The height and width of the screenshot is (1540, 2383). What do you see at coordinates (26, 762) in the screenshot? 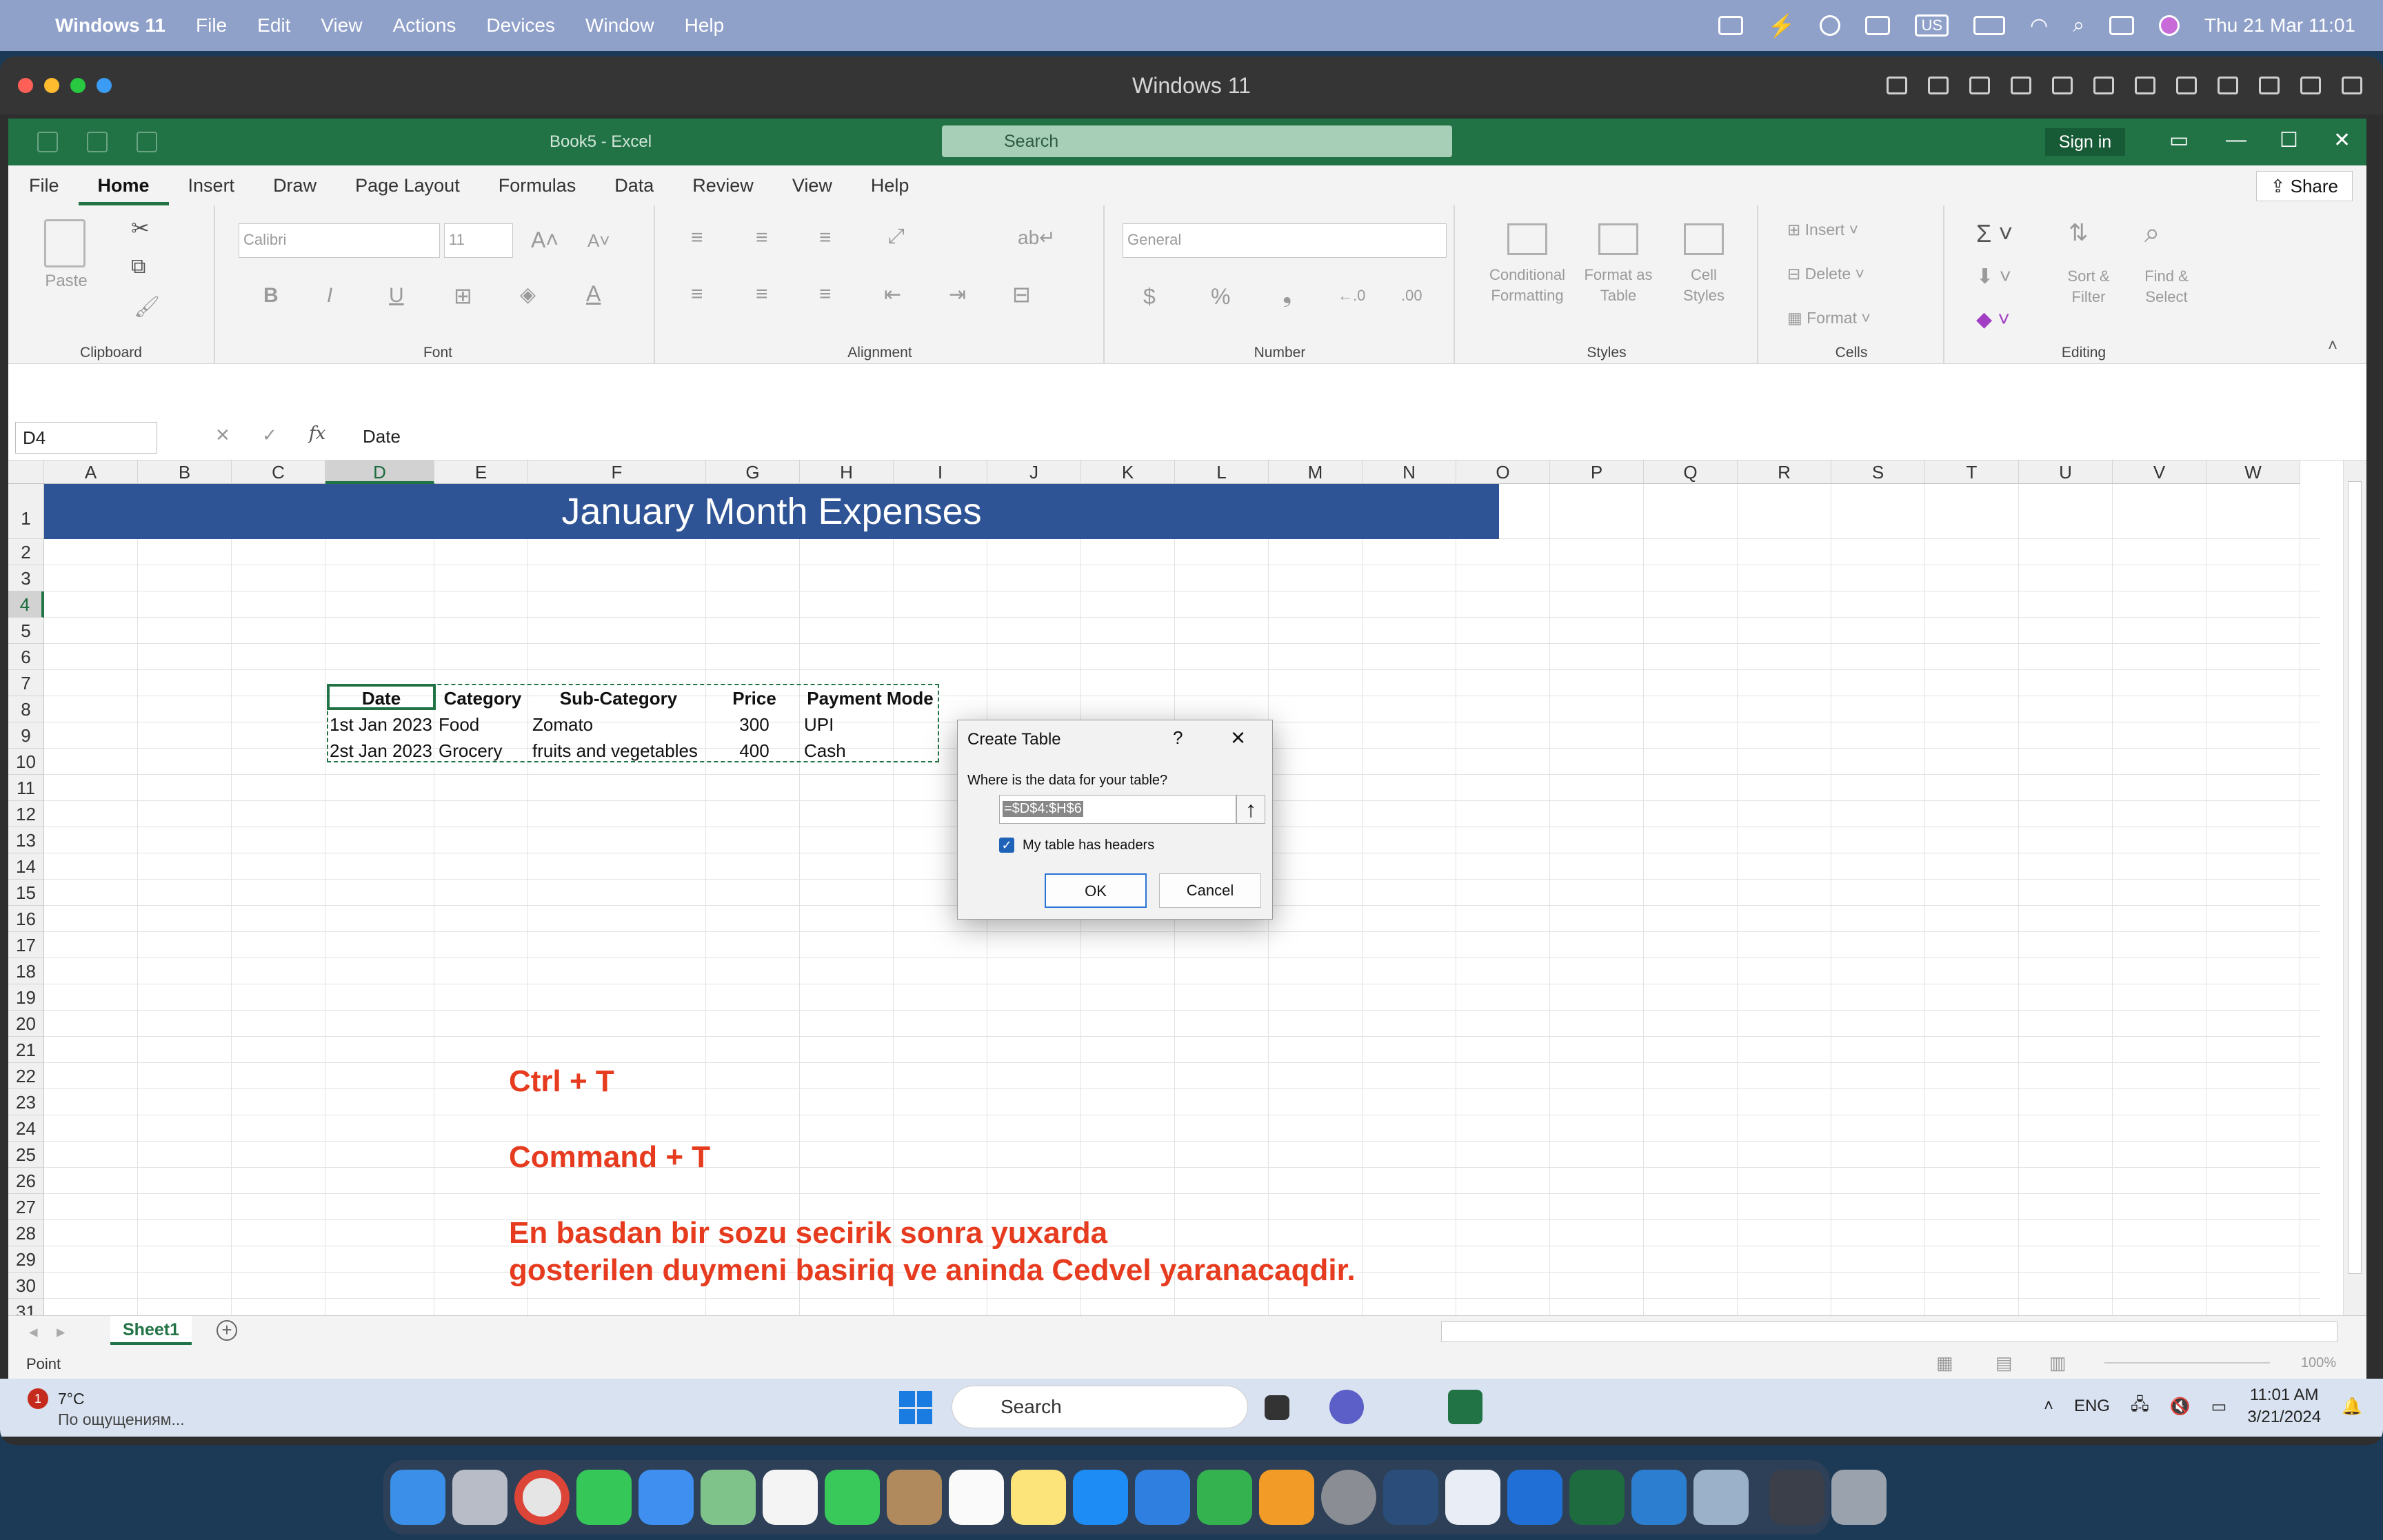
I see `row-header-10: 10` at bounding box center [26, 762].